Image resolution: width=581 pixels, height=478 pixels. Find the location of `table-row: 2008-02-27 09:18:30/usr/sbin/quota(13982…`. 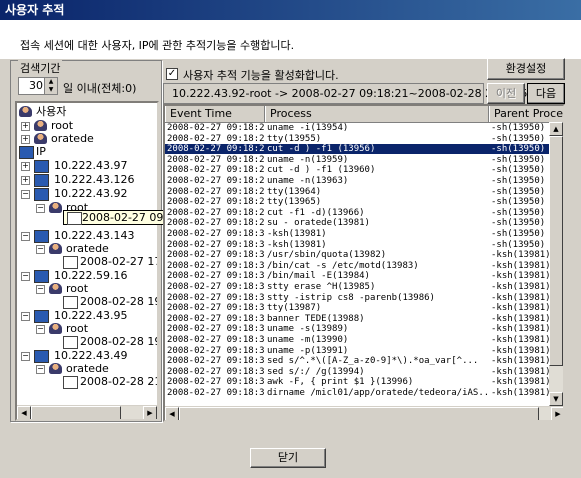

table-row: 2008-02-27 09:18:30/usr/sbin/quota(13982… is located at coordinates (358, 255).